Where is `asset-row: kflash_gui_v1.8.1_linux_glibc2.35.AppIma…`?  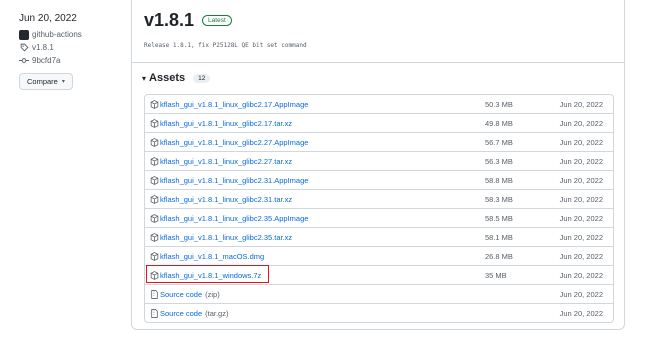
asset-row: kflash_gui_v1.8.1_linux_glibc2.35.AppIma… is located at coordinates (379, 217).